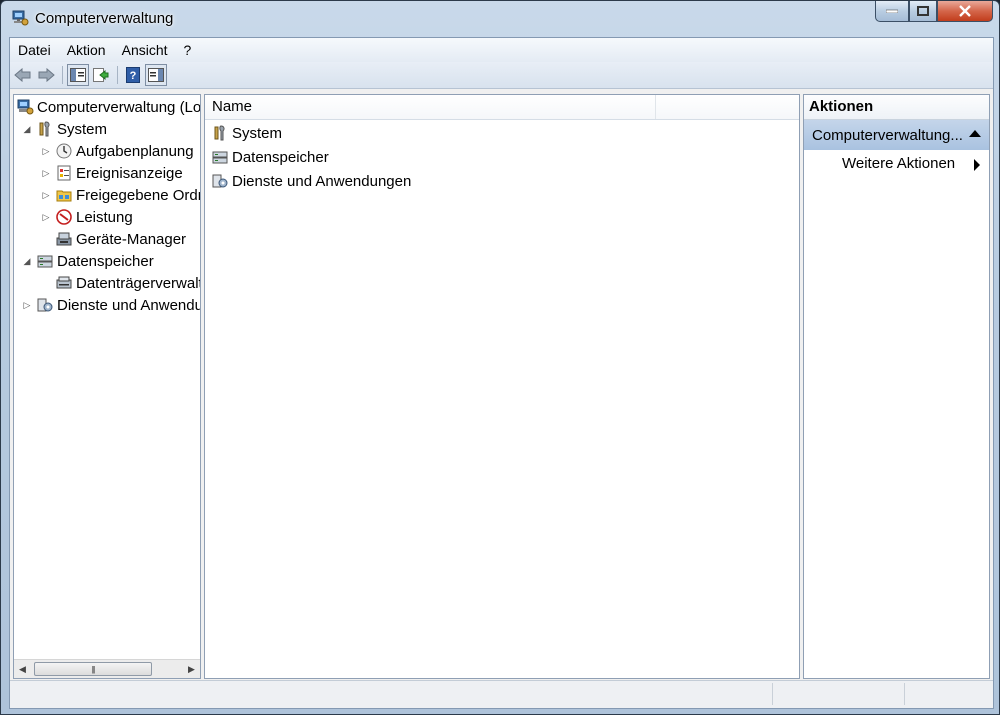  I want to click on tree-item-aufgabenplanung: ▷ Aufgabenplanung, so click(117, 151).